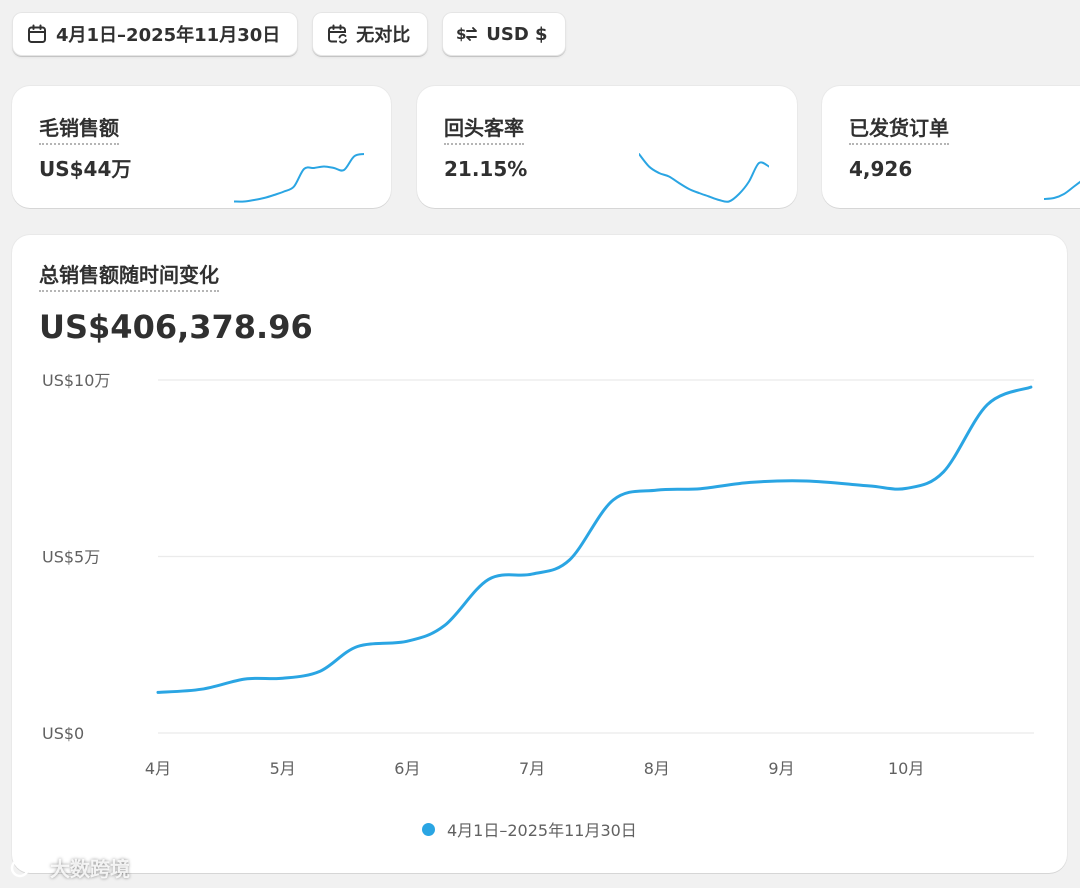 The height and width of the screenshot is (888, 1080). I want to click on currency-button: $ USD $, so click(504, 34).